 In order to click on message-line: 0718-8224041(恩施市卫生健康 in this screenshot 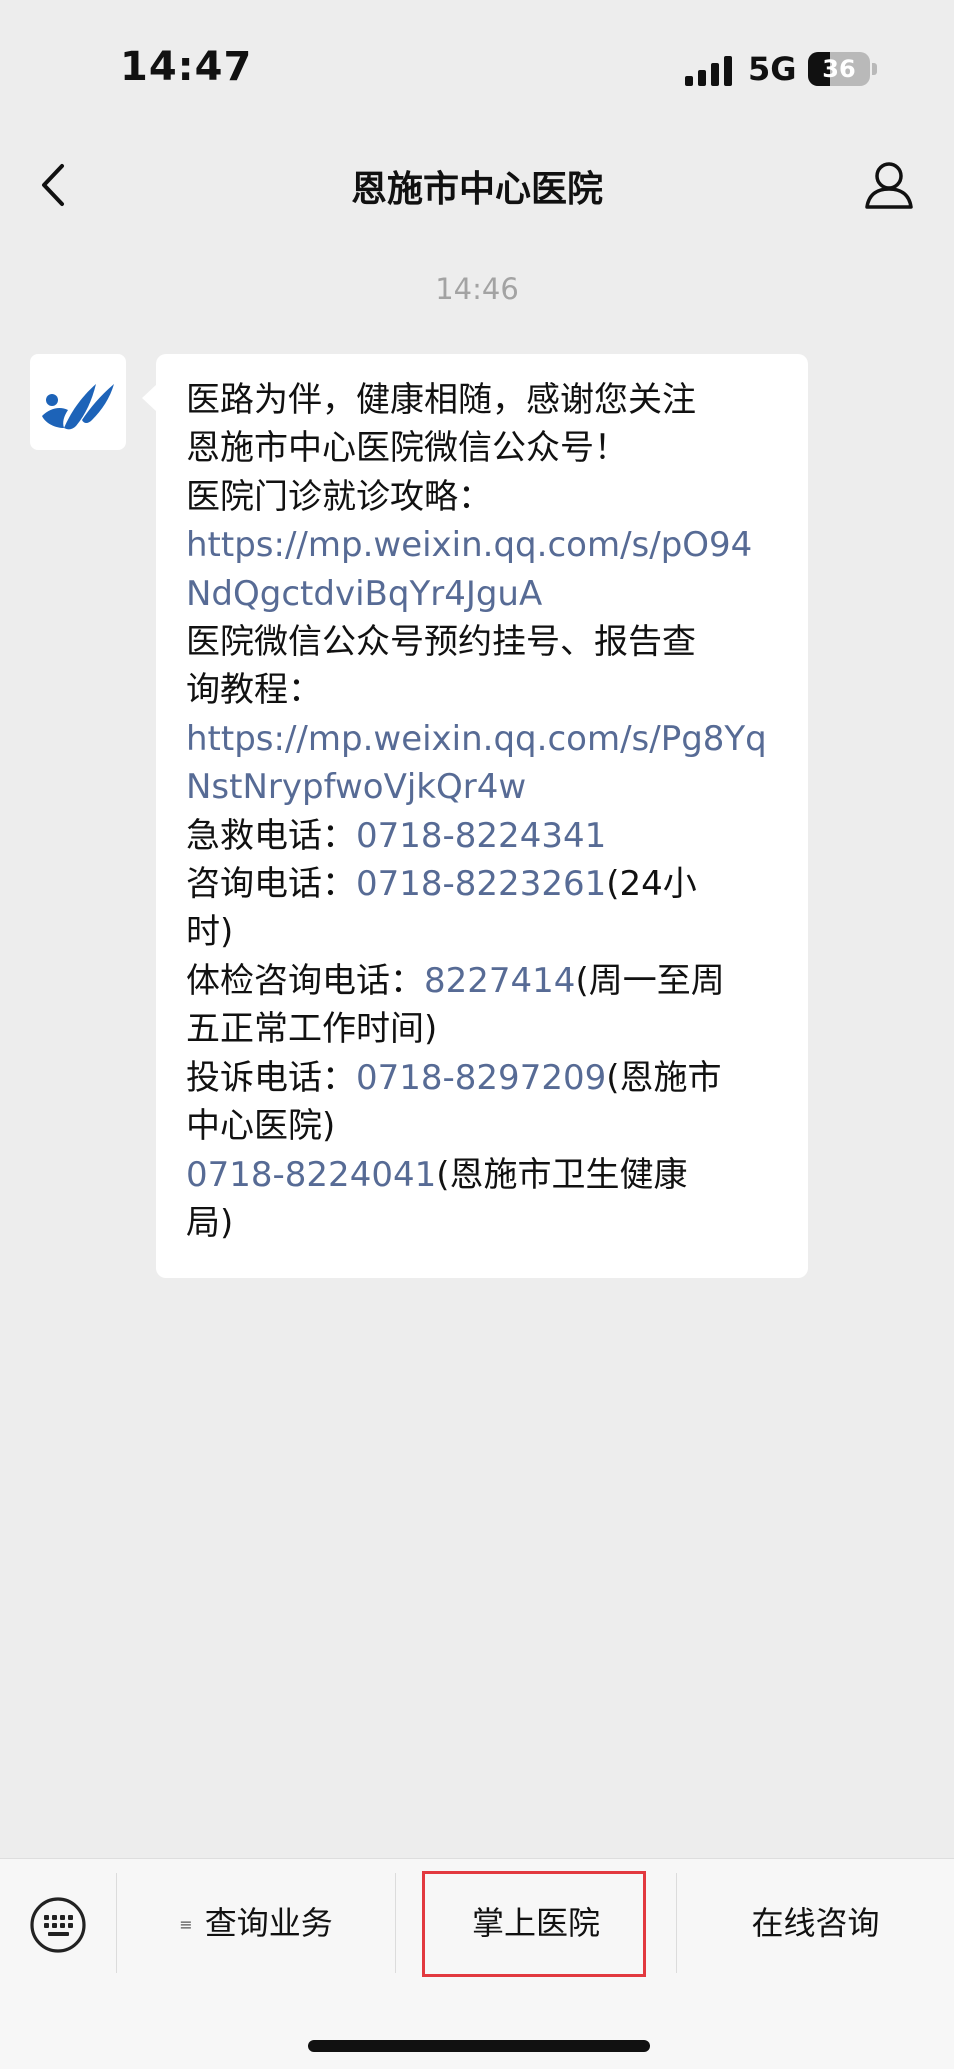, I will do `click(485, 1175)`.